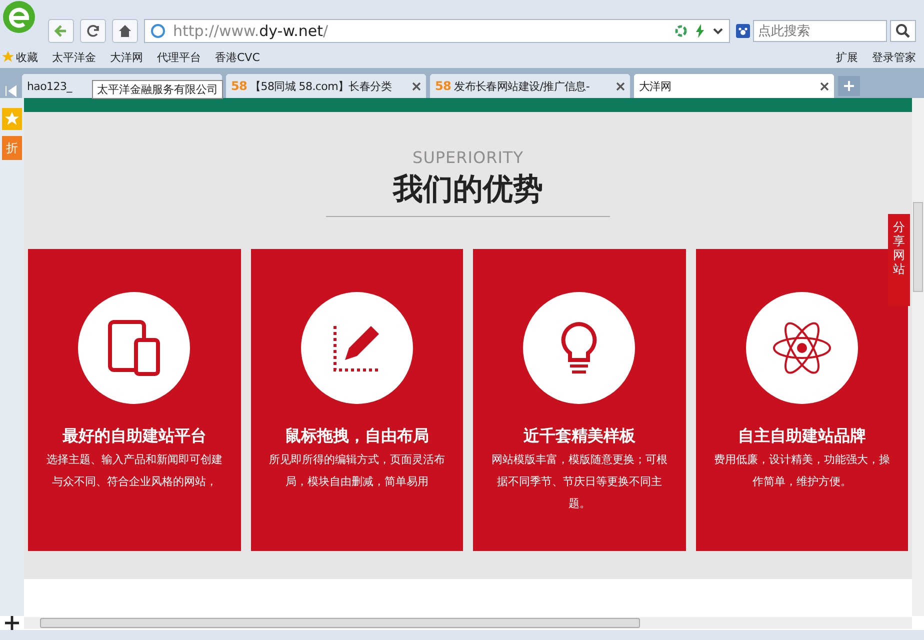 This screenshot has width=924, height=640. I want to click on address-field: http://www.dy-w.net/, so click(437, 31).